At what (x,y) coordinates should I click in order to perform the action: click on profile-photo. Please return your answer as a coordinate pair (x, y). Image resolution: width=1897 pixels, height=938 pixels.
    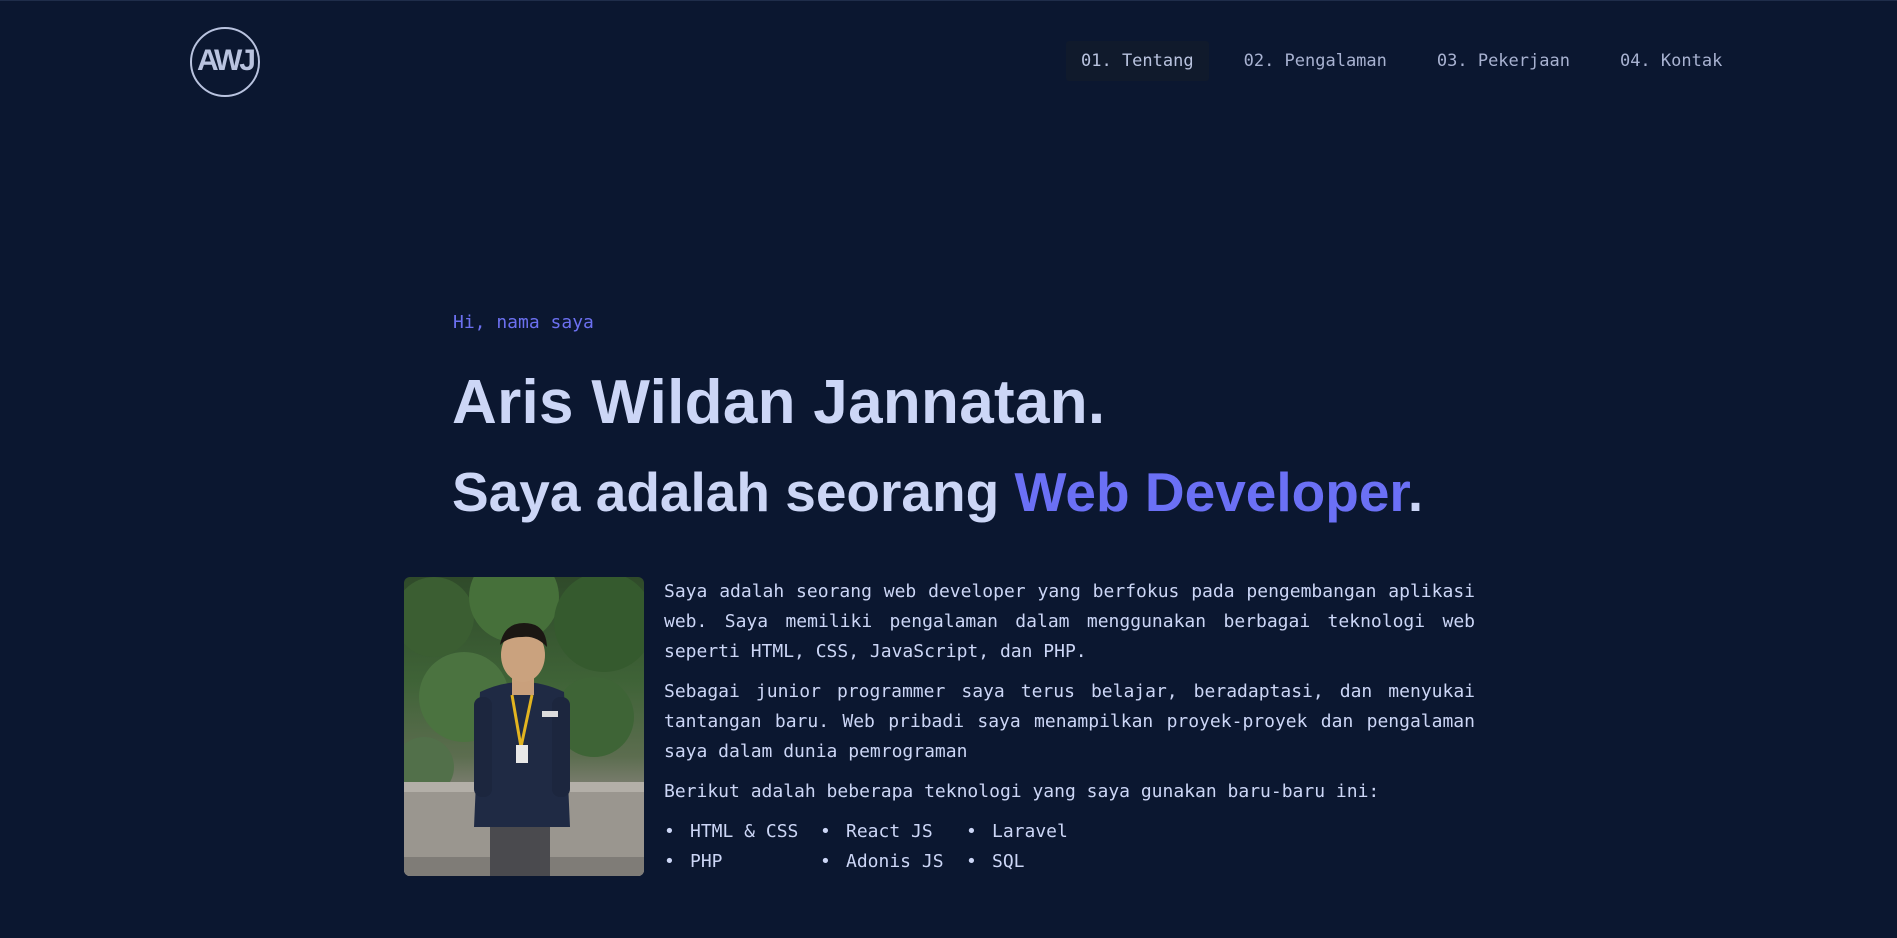
    Looking at the image, I should click on (524, 726).